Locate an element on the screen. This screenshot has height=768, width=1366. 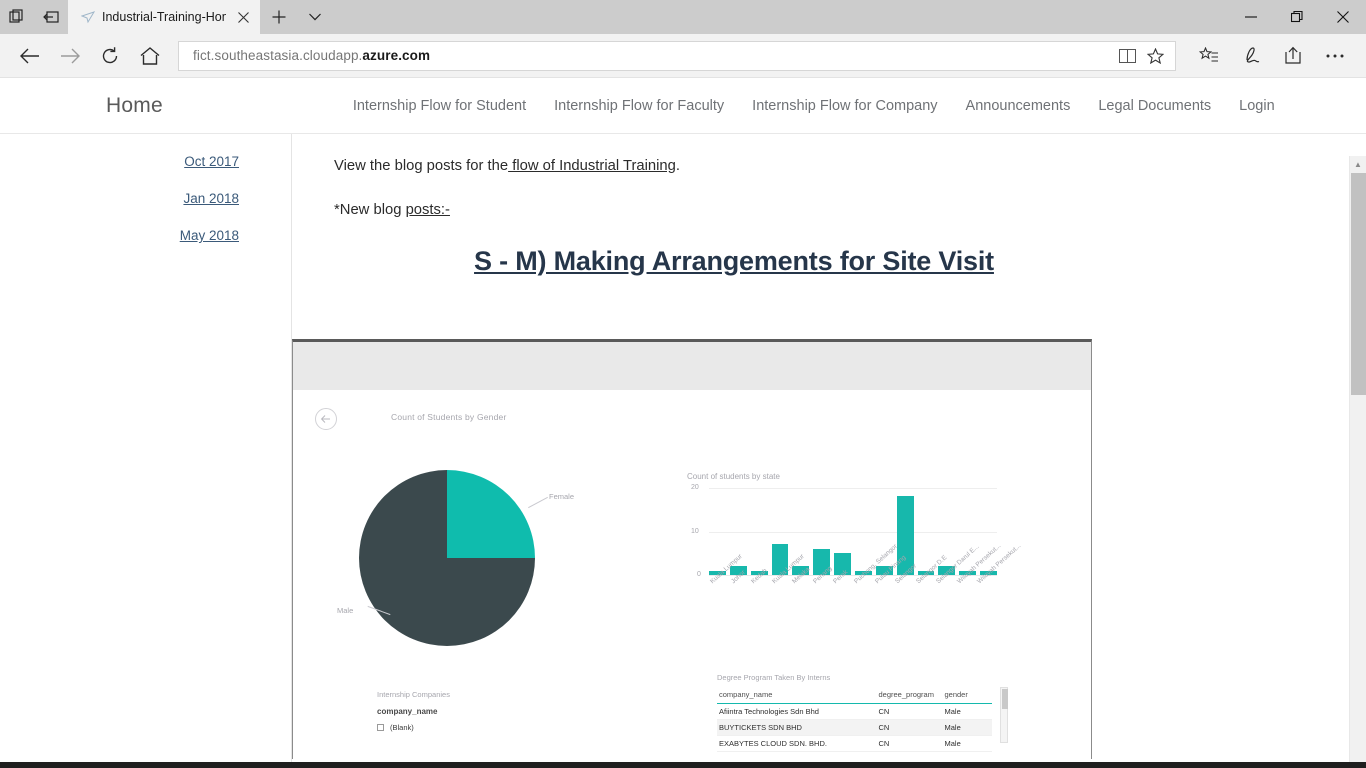
report-back-icon is located at coordinates (326, 419).